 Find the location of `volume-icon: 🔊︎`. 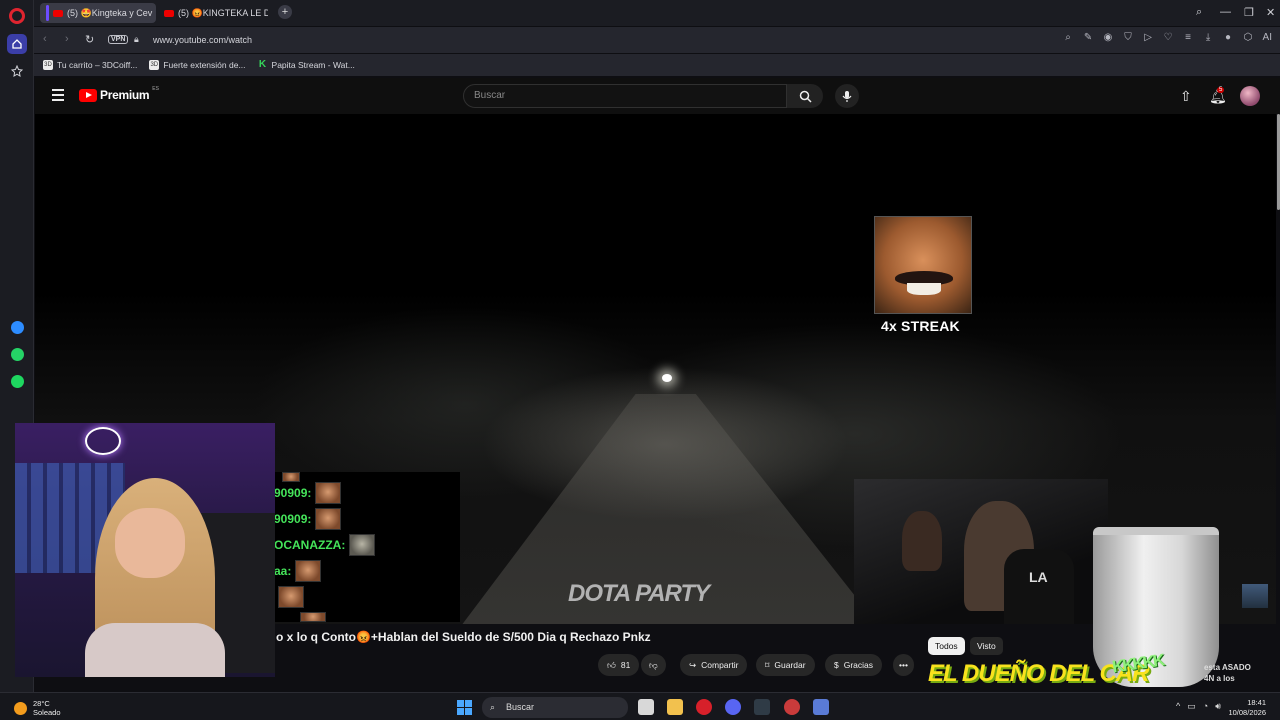

volume-icon: 🔊︎ is located at coordinates (1218, 706).